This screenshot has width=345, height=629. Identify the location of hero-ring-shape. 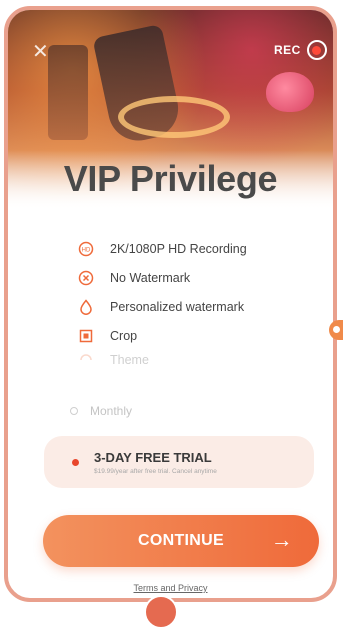
(174, 117).